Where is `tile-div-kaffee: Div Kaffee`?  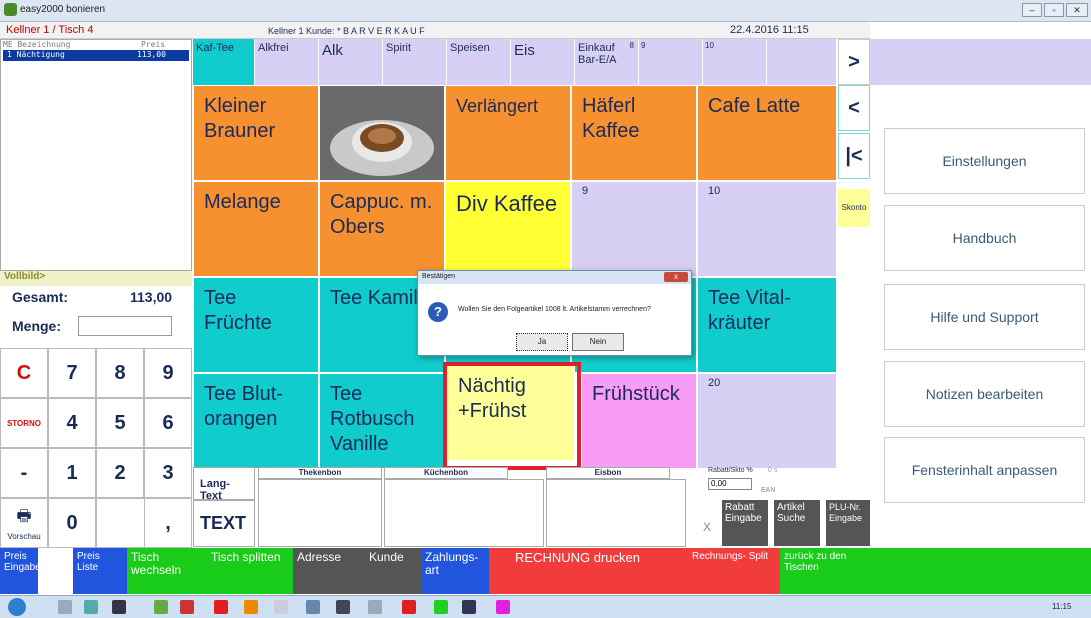
tile-div-kaffee: Div Kaffee is located at coordinates (508, 229).